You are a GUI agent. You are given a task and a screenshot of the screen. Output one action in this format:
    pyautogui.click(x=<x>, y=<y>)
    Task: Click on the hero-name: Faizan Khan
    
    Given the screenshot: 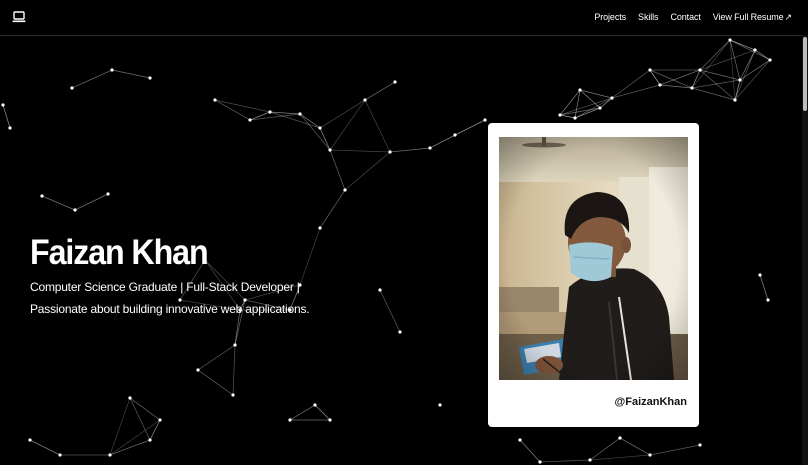 What is the action you would take?
    pyautogui.click(x=119, y=252)
    